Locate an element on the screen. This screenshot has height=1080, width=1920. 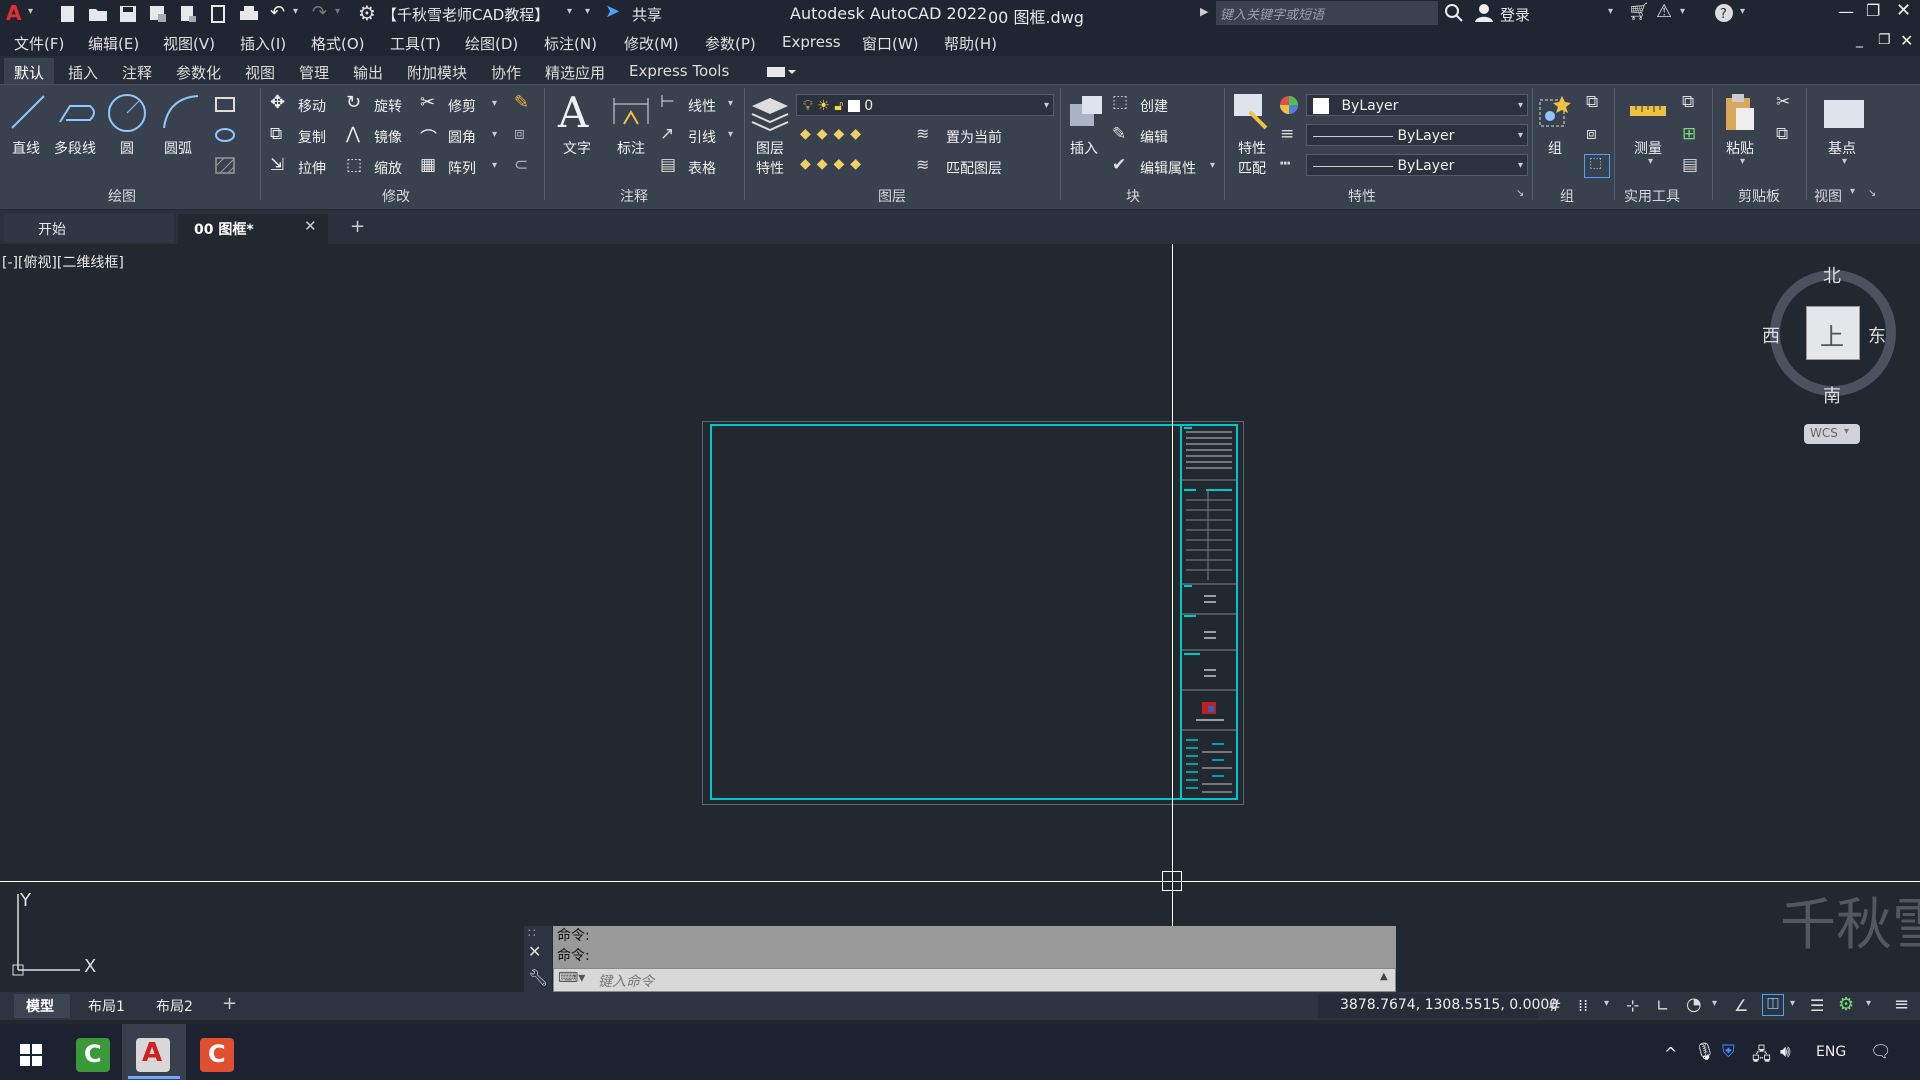
doc-minimize-icon: _ is located at coordinates (1859, 40).